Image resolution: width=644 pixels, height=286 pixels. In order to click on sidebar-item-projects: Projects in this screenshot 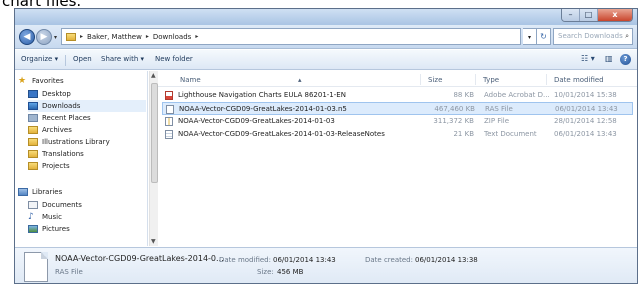, I will do `click(49, 166)`.